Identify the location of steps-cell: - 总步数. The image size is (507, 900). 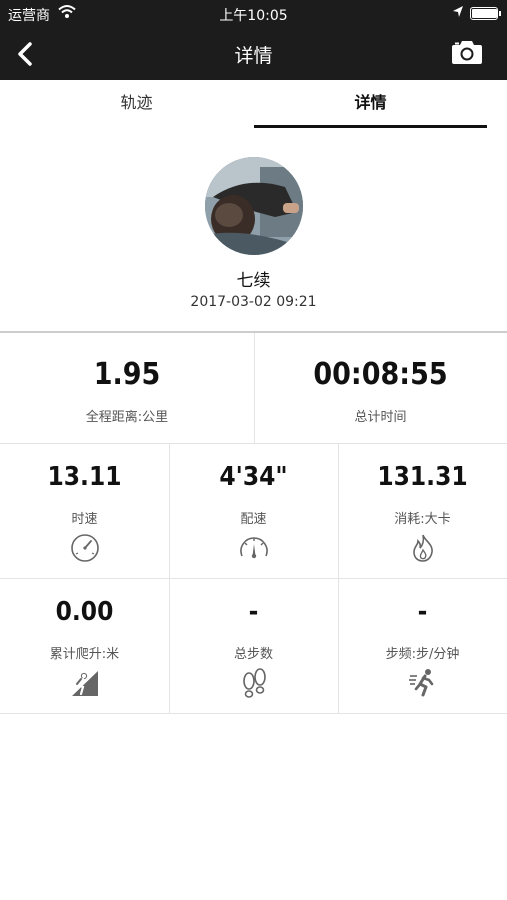
(253, 646).